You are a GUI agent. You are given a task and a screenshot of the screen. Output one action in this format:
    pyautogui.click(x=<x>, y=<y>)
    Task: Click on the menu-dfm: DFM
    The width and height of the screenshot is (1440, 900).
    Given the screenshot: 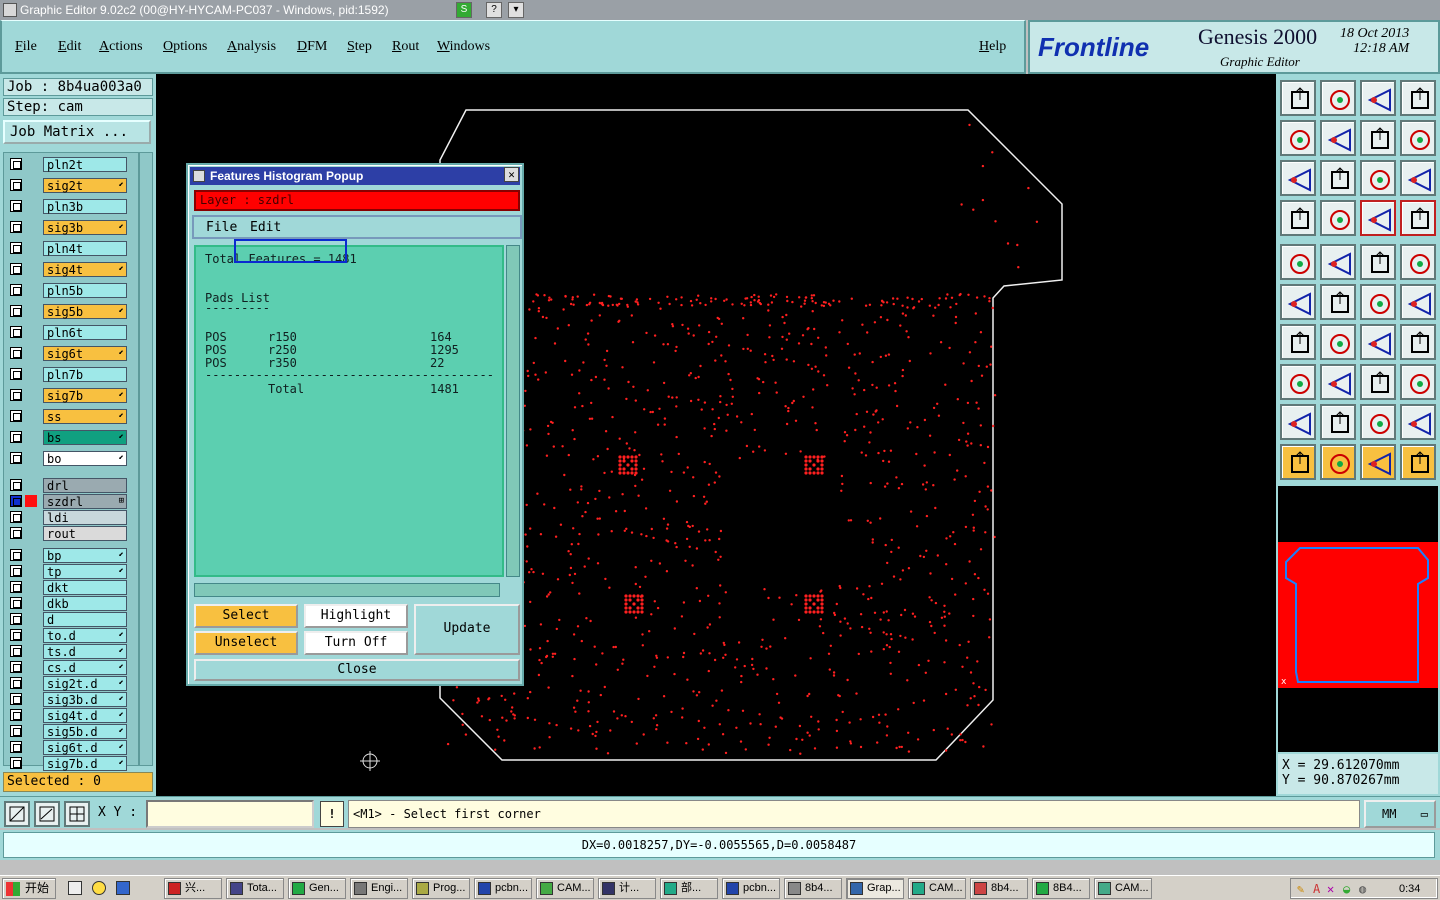 What is the action you would take?
    pyautogui.click(x=312, y=47)
    